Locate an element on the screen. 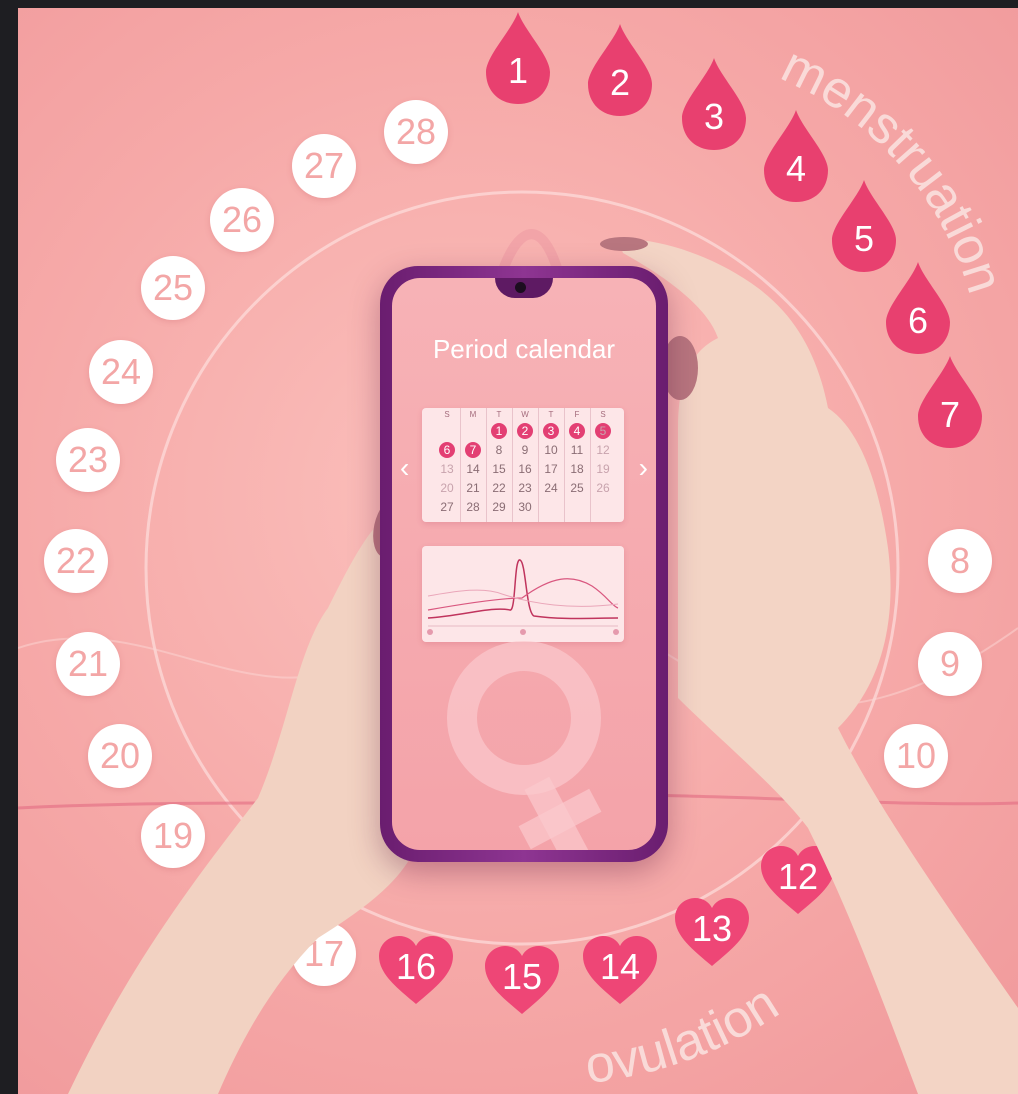  calendar-day: 27 is located at coordinates (447, 507).